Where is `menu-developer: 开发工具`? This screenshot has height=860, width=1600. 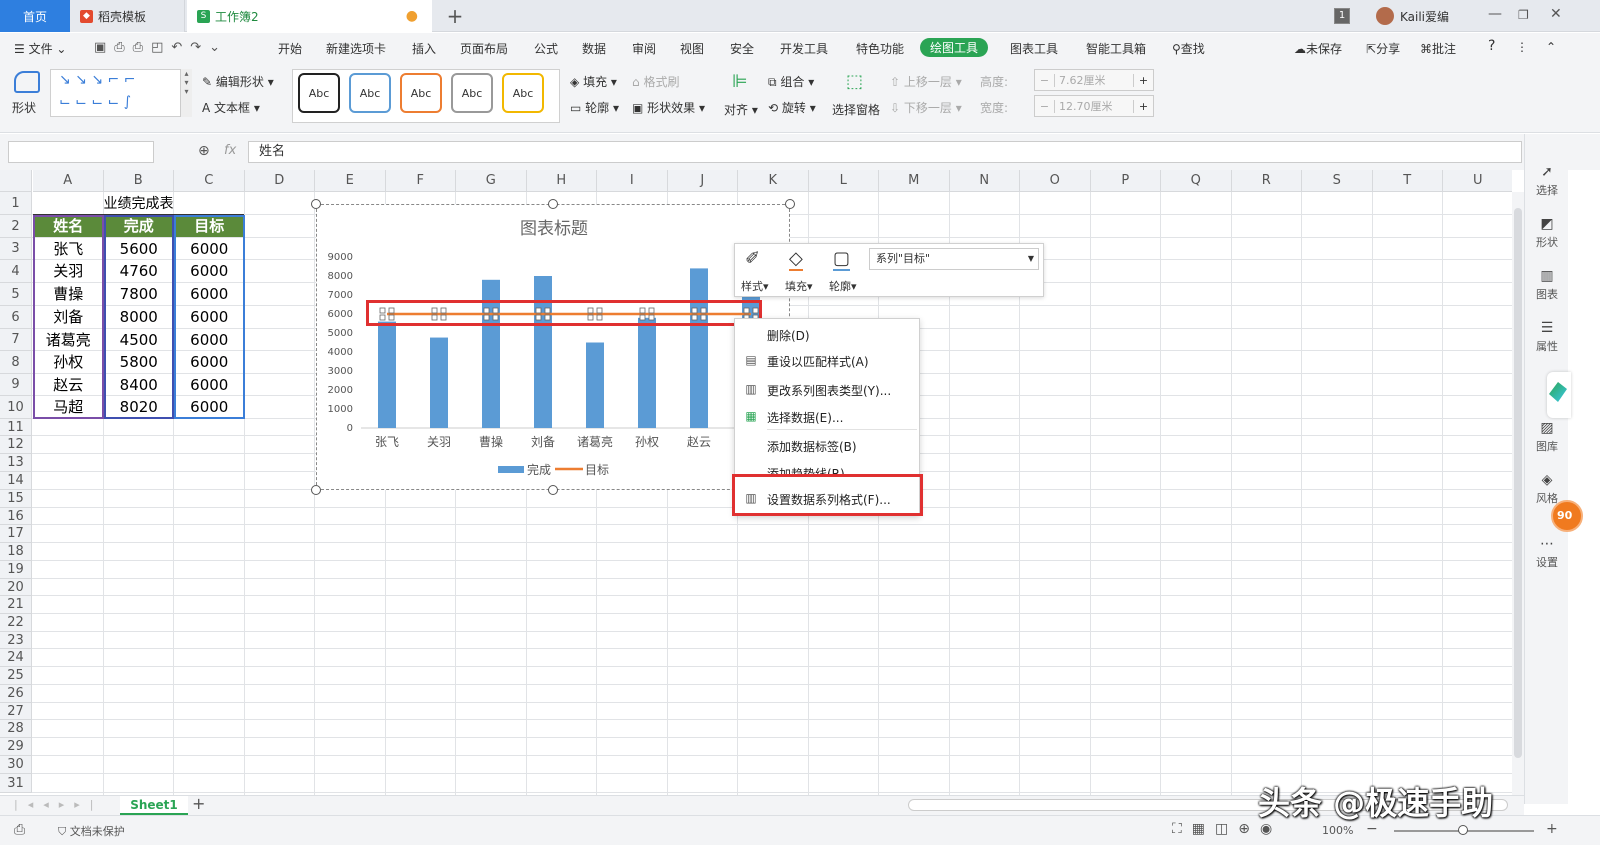
menu-developer: 开发工具 is located at coordinates (804, 48).